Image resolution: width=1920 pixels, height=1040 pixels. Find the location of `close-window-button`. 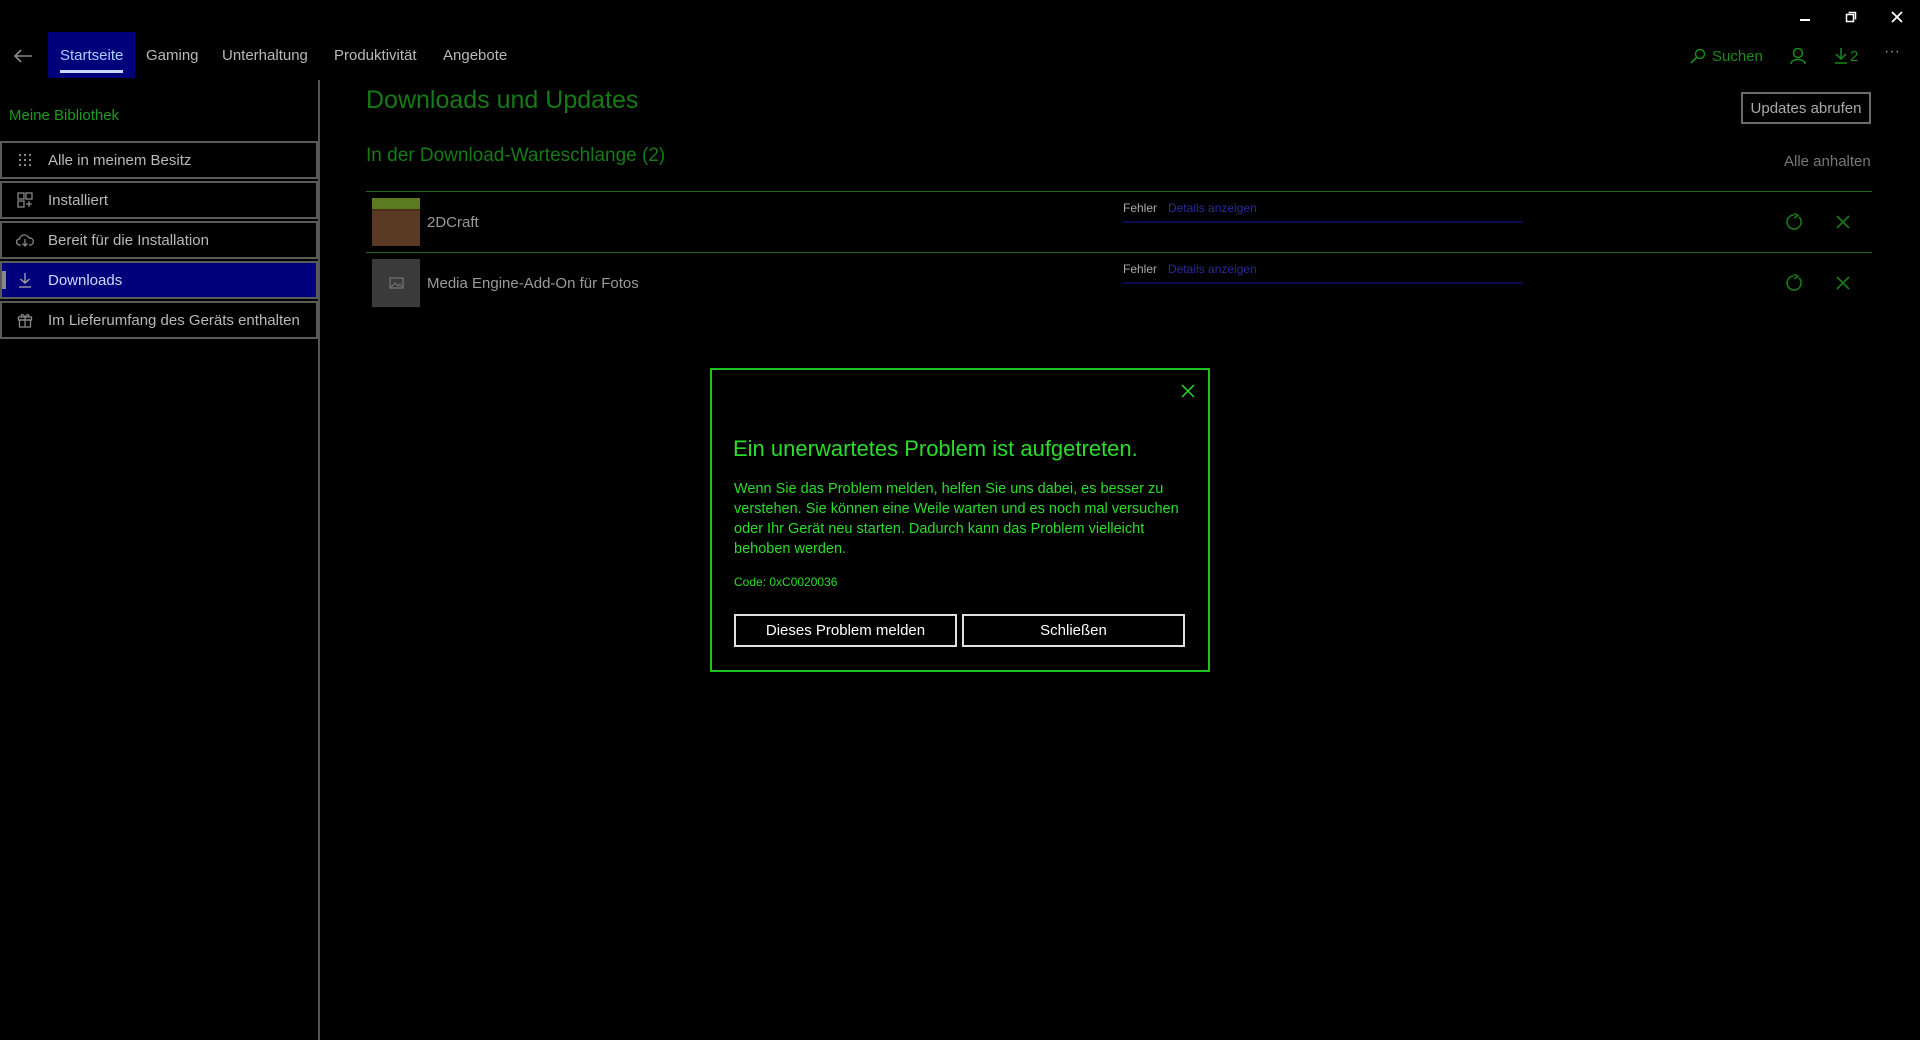

close-window-button is located at coordinates (1897, 17).